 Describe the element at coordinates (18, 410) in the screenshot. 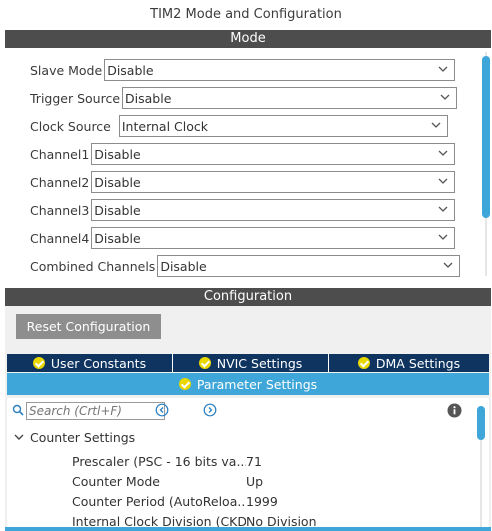

I see `search-icon` at that location.